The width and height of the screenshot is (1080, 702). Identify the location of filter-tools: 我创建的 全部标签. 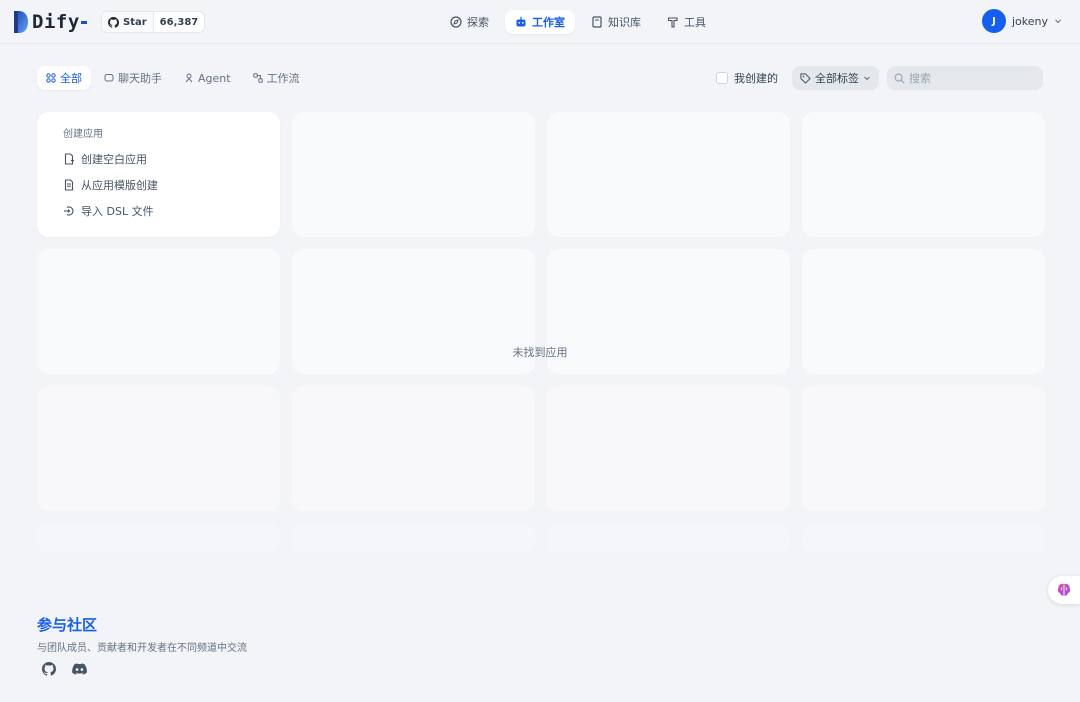
(879, 78).